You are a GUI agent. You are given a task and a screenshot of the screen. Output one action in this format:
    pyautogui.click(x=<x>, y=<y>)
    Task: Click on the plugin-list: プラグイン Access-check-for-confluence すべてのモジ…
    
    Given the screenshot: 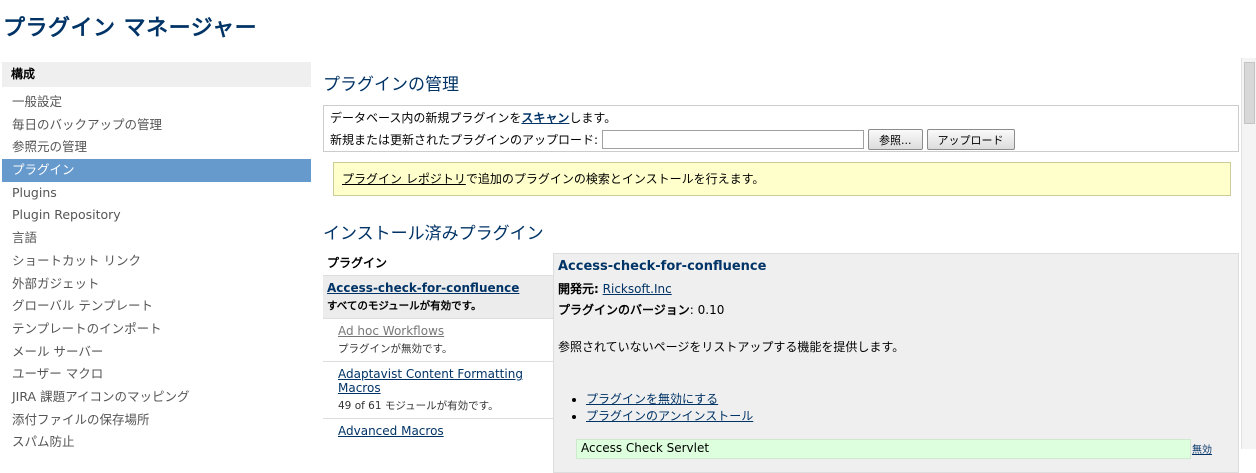 What is the action you would take?
    pyautogui.click(x=438, y=347)
    